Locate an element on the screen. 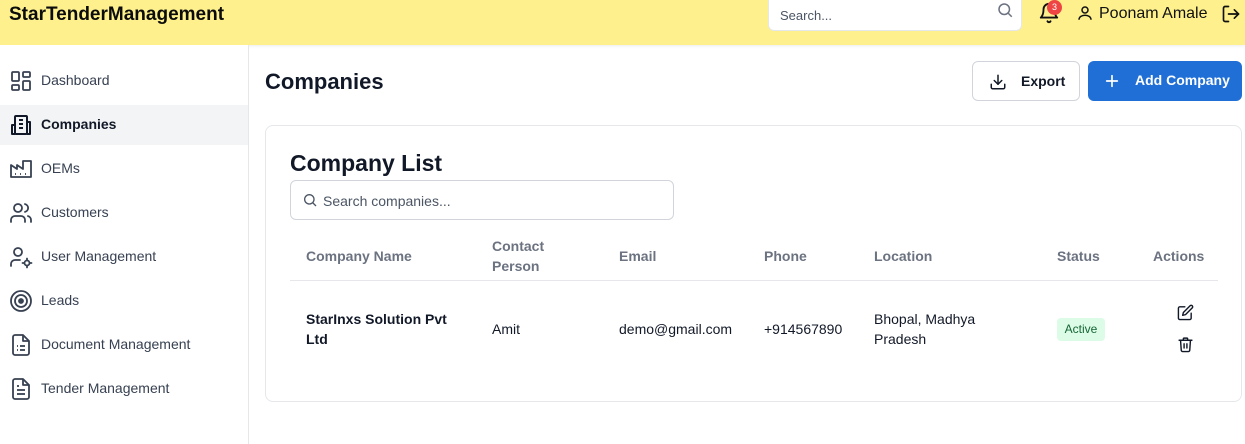  sidebar-item-label: Companies is located at coordinates (79, 124).